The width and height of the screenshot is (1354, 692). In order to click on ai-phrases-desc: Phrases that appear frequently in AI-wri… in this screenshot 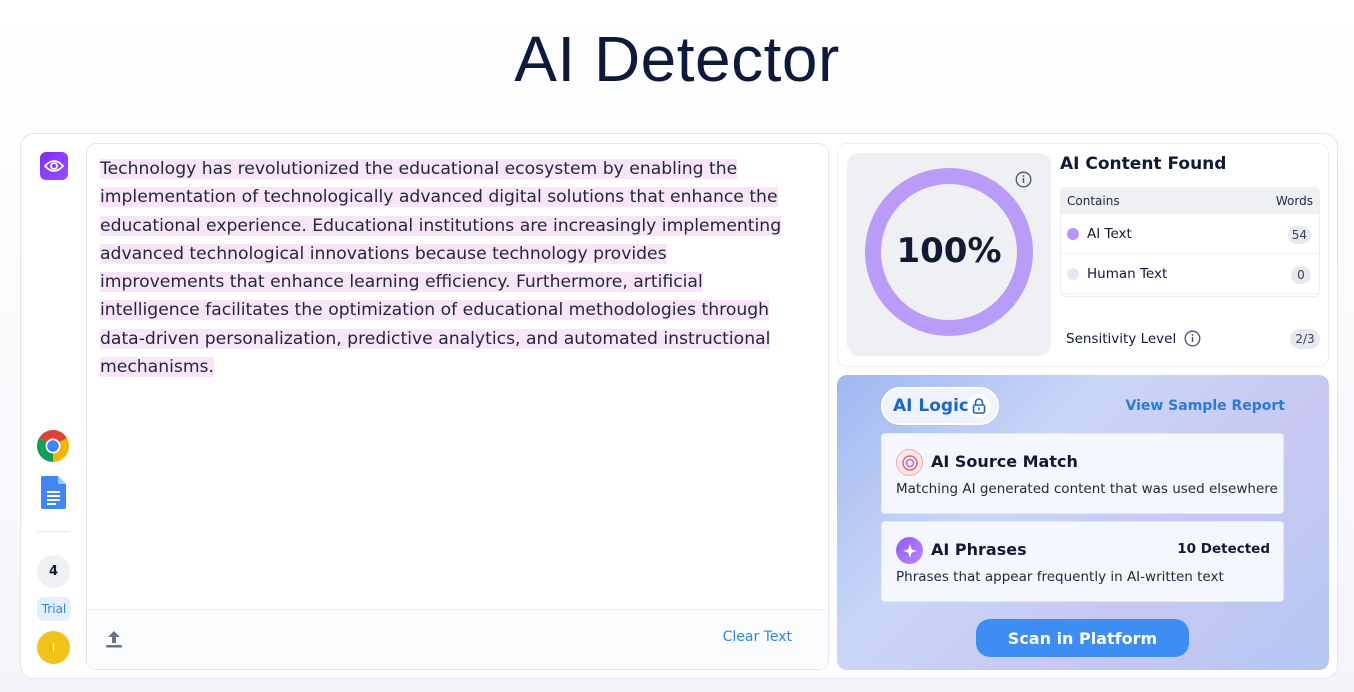, I will do `click(1060, 577)`.